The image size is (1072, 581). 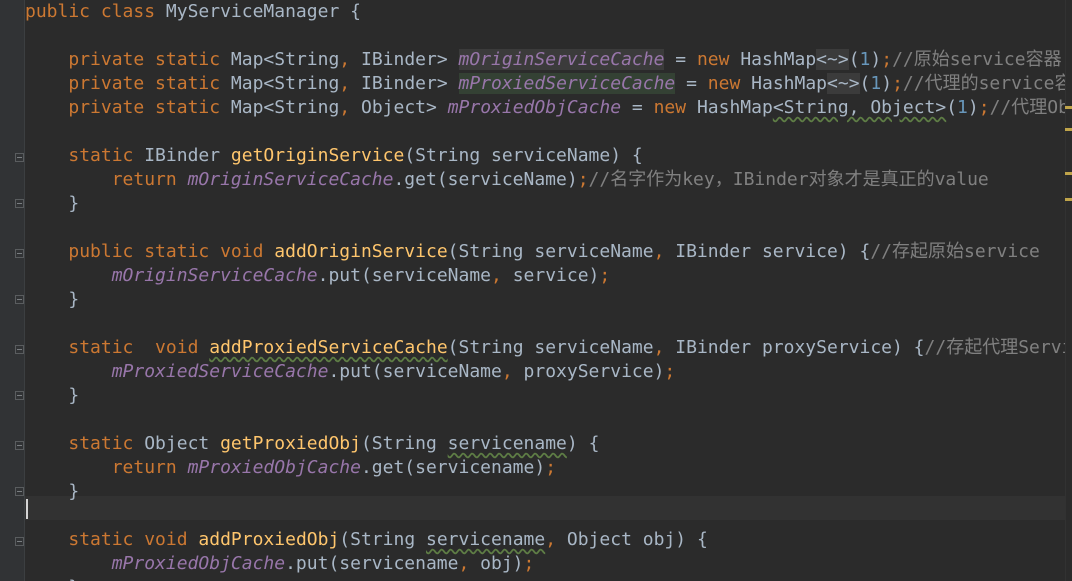 What do you see at coordinates (269, 539) in the screenshot?
I see `code-token: addProxiedObj` at bounding box center [269, 539].